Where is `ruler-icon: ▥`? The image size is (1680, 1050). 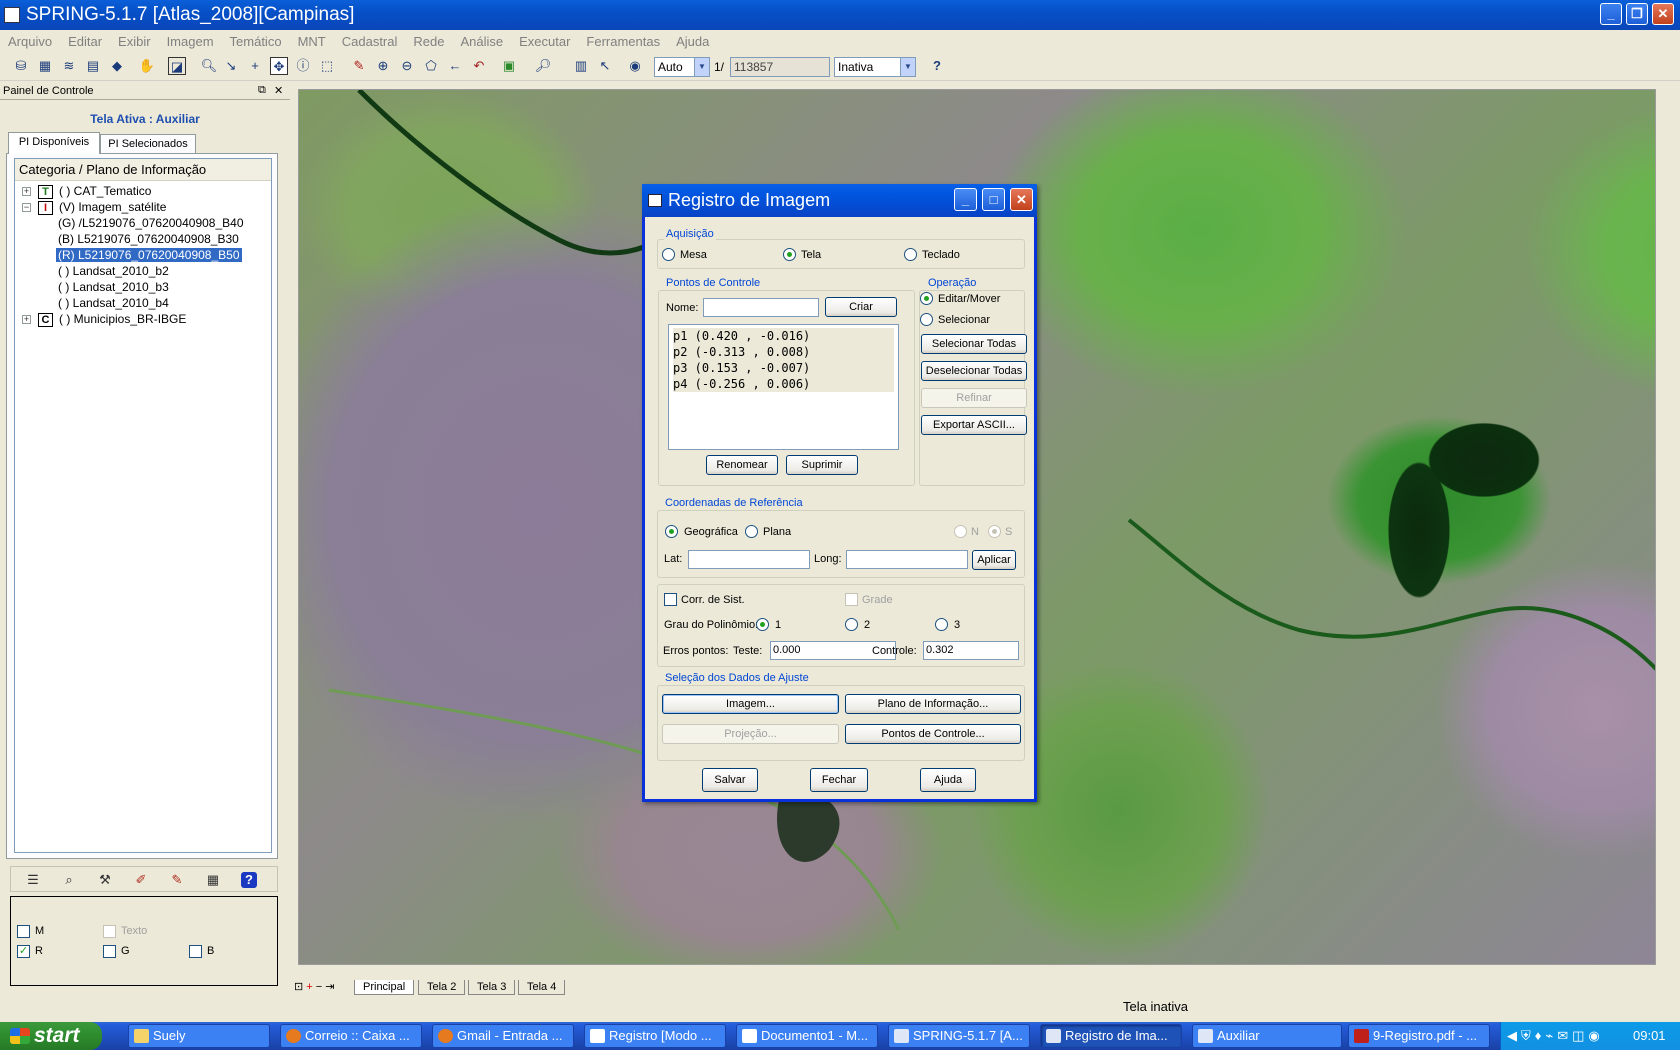 ruler-icon: ▥ is located at coordinates (581, 66).